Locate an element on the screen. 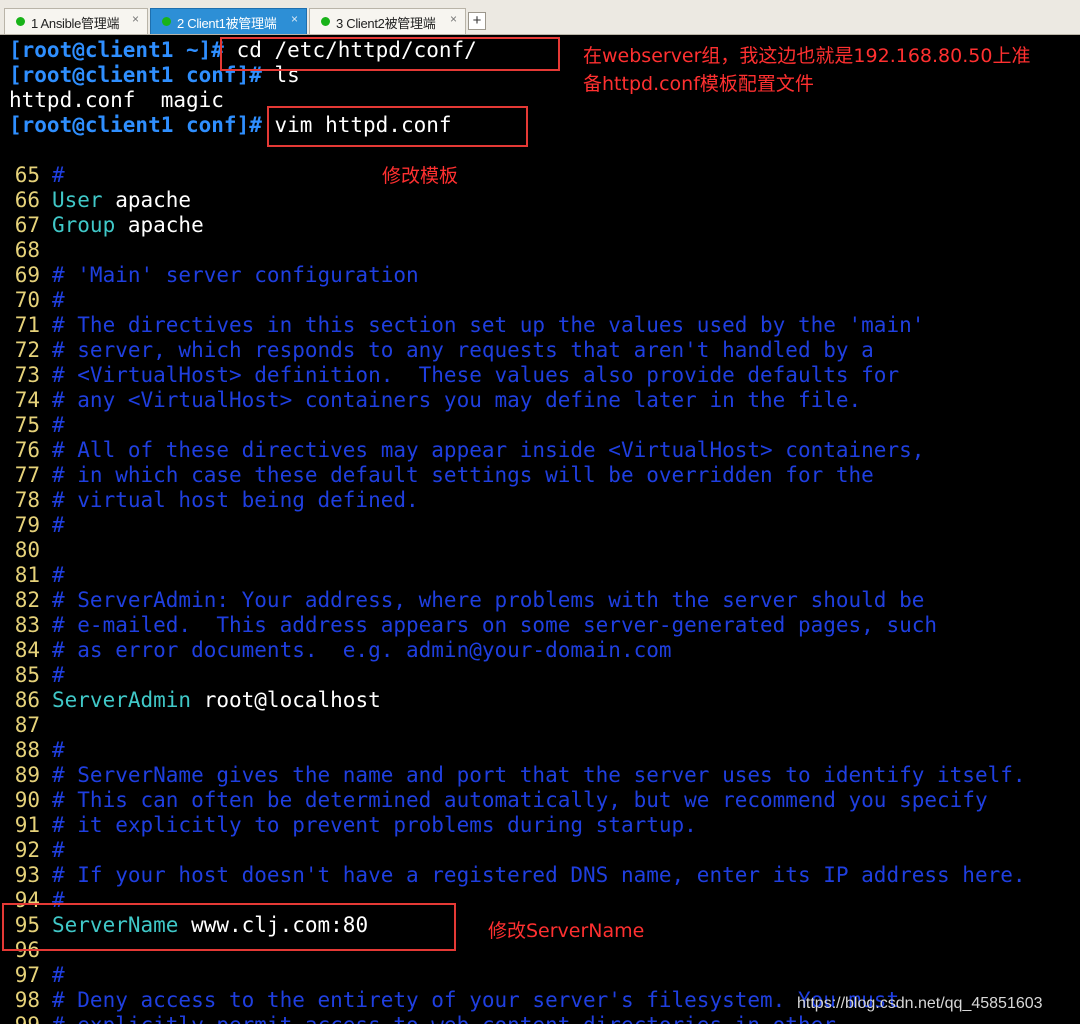 This screenshot has width=1080, height=1024. line-number: 81 is located at coordinates (27, 575).